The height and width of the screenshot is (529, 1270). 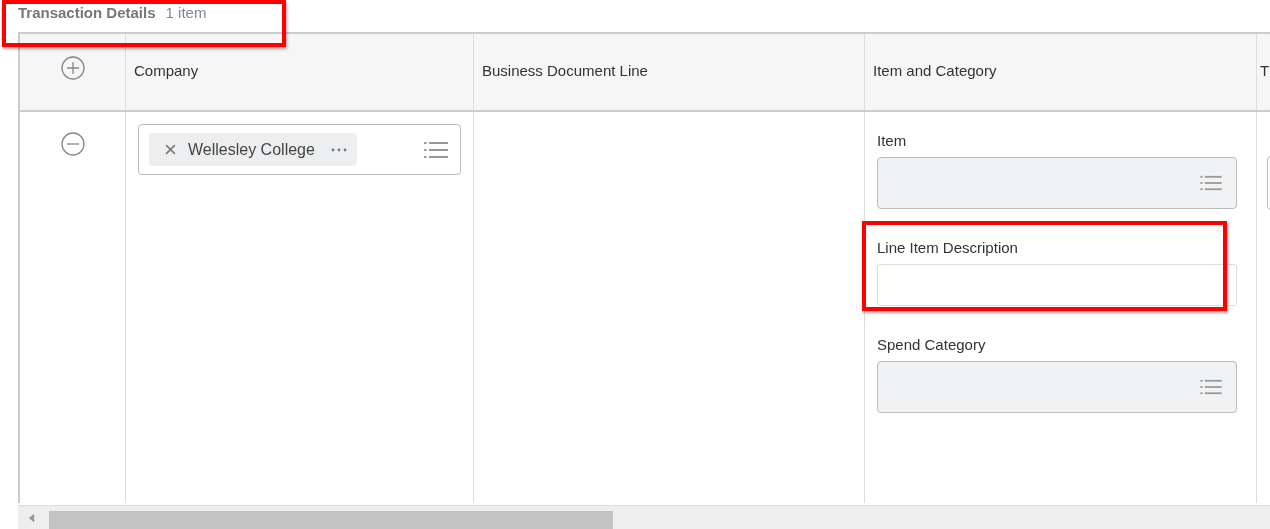 I want to click on remove-icon, so click(x=170, y=149).